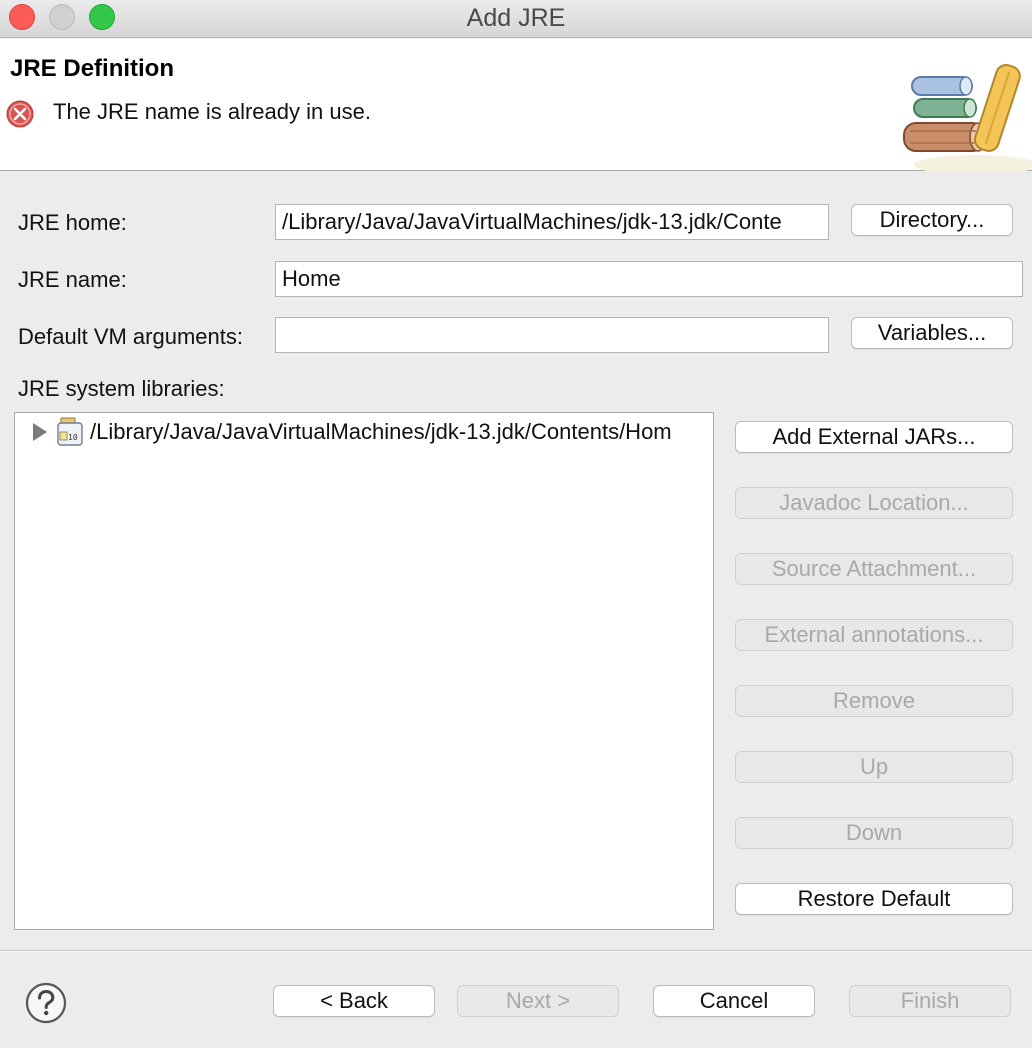  I want to click on footer-divider, so click(516, 951).